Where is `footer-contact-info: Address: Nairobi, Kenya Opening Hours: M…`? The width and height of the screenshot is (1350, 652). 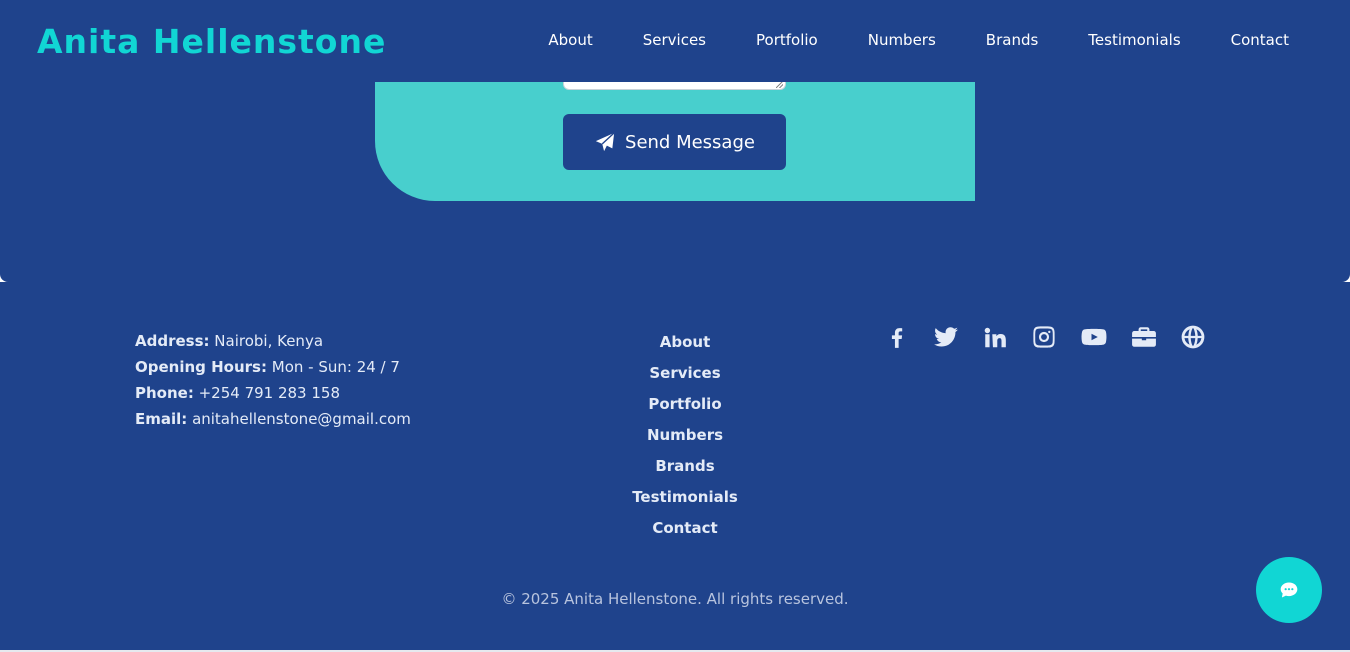
footer-contact-info: Address: Nairobi, Kenya Opening Hours: M… is located at coordinates (273, 380).